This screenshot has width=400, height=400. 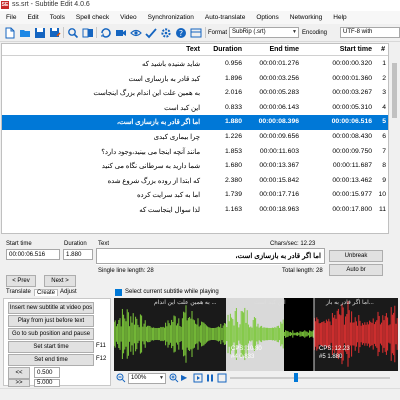 I want to click on zoom-select: 100% ▼, so click(x=147, y=378).